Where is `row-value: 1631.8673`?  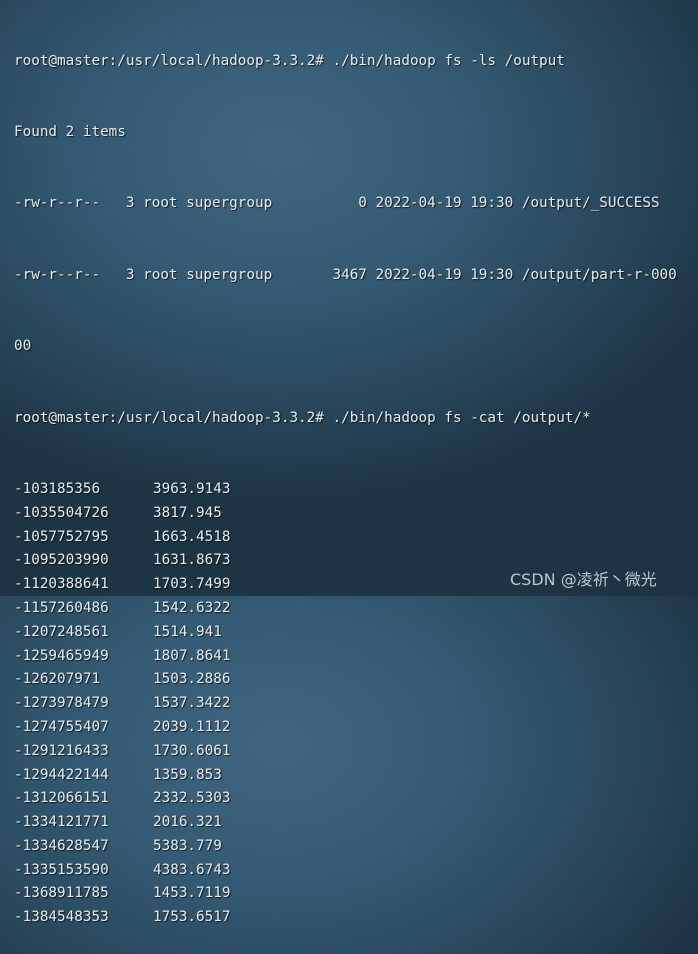 row-value: 1631.8673 is located at coordinates (192, 560).